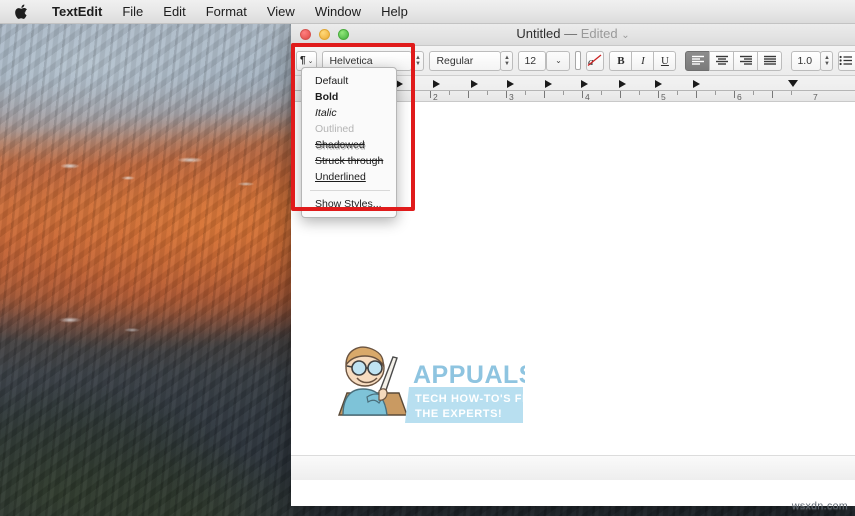 This screenshot has height=516, width=855. I want to click on text-style-button-group: B I U, so click(643, 60).